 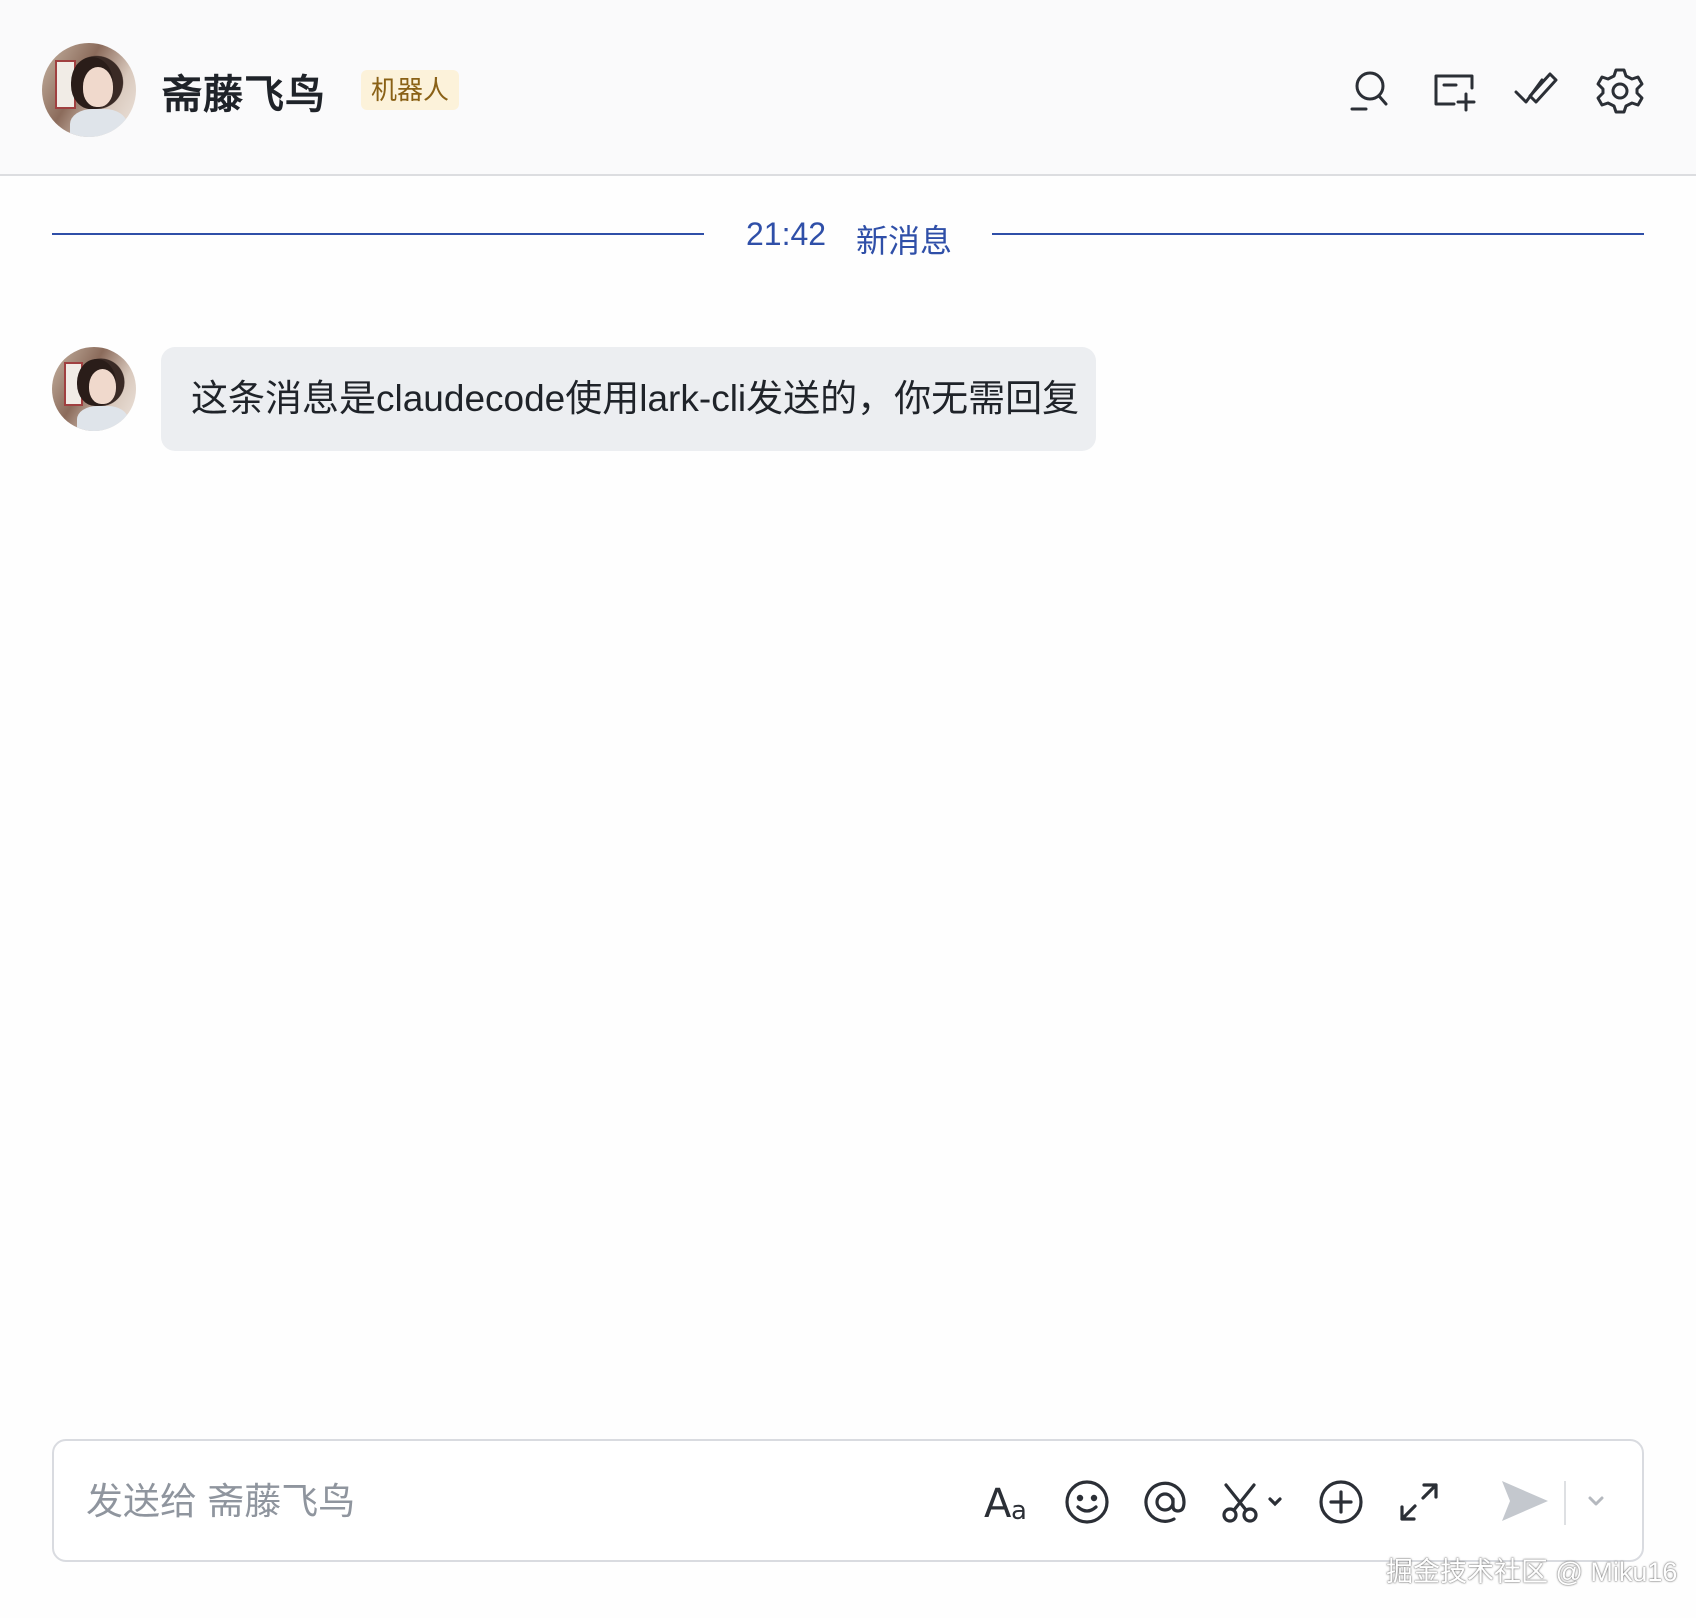 What do you see at coordinates (1318, 234) in the screenshot?
I see `new-messages-divider-right` at bounding box center [1318, 234].